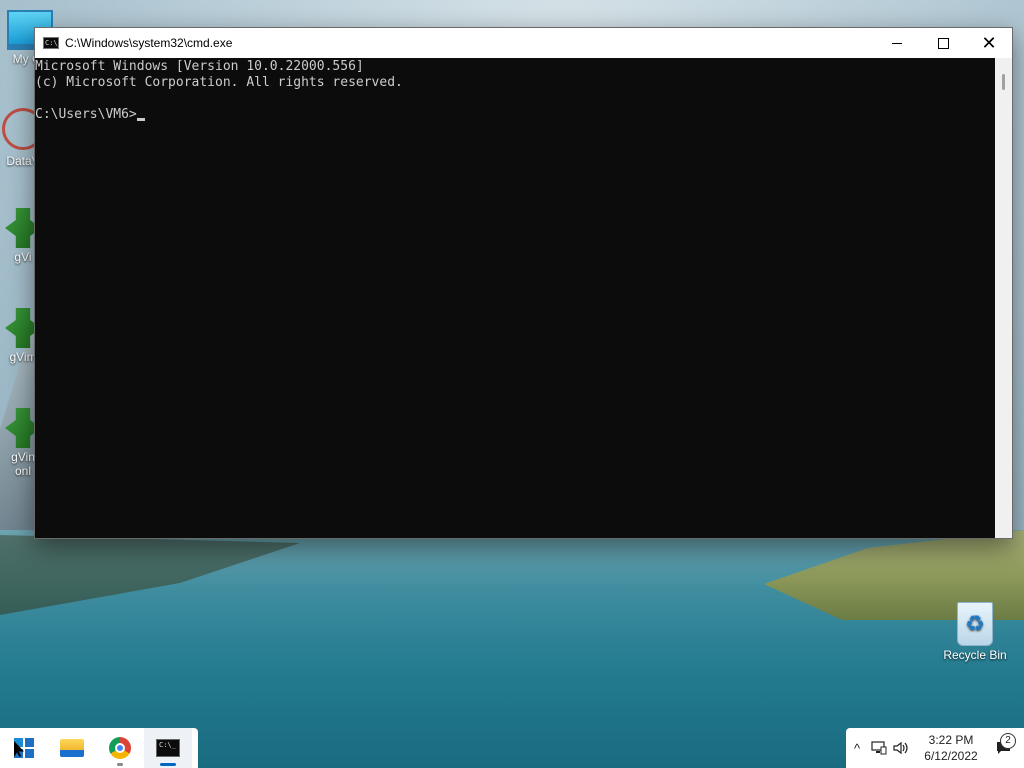 The width and height of the screenshot is (1024, 768). I want to click on clock-date: 6/12/2022, so click(951, 756).